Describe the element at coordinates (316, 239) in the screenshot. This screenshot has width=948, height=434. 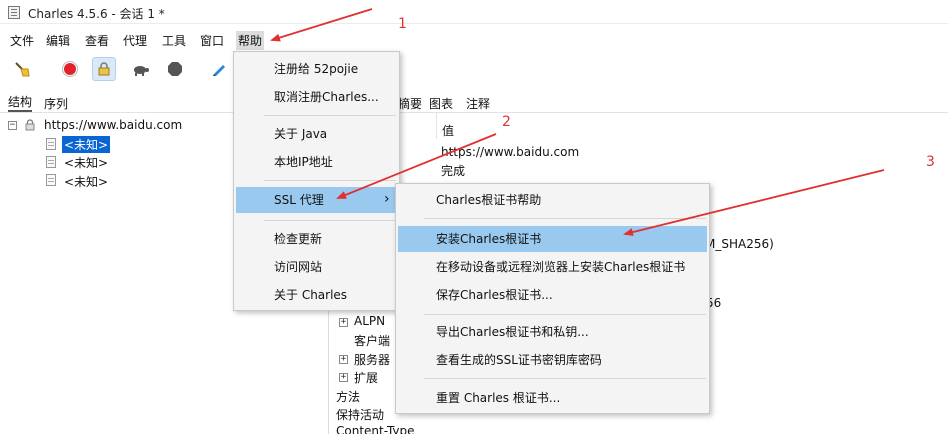
I see `menu-item-check-updates: 检查更新` at that location.